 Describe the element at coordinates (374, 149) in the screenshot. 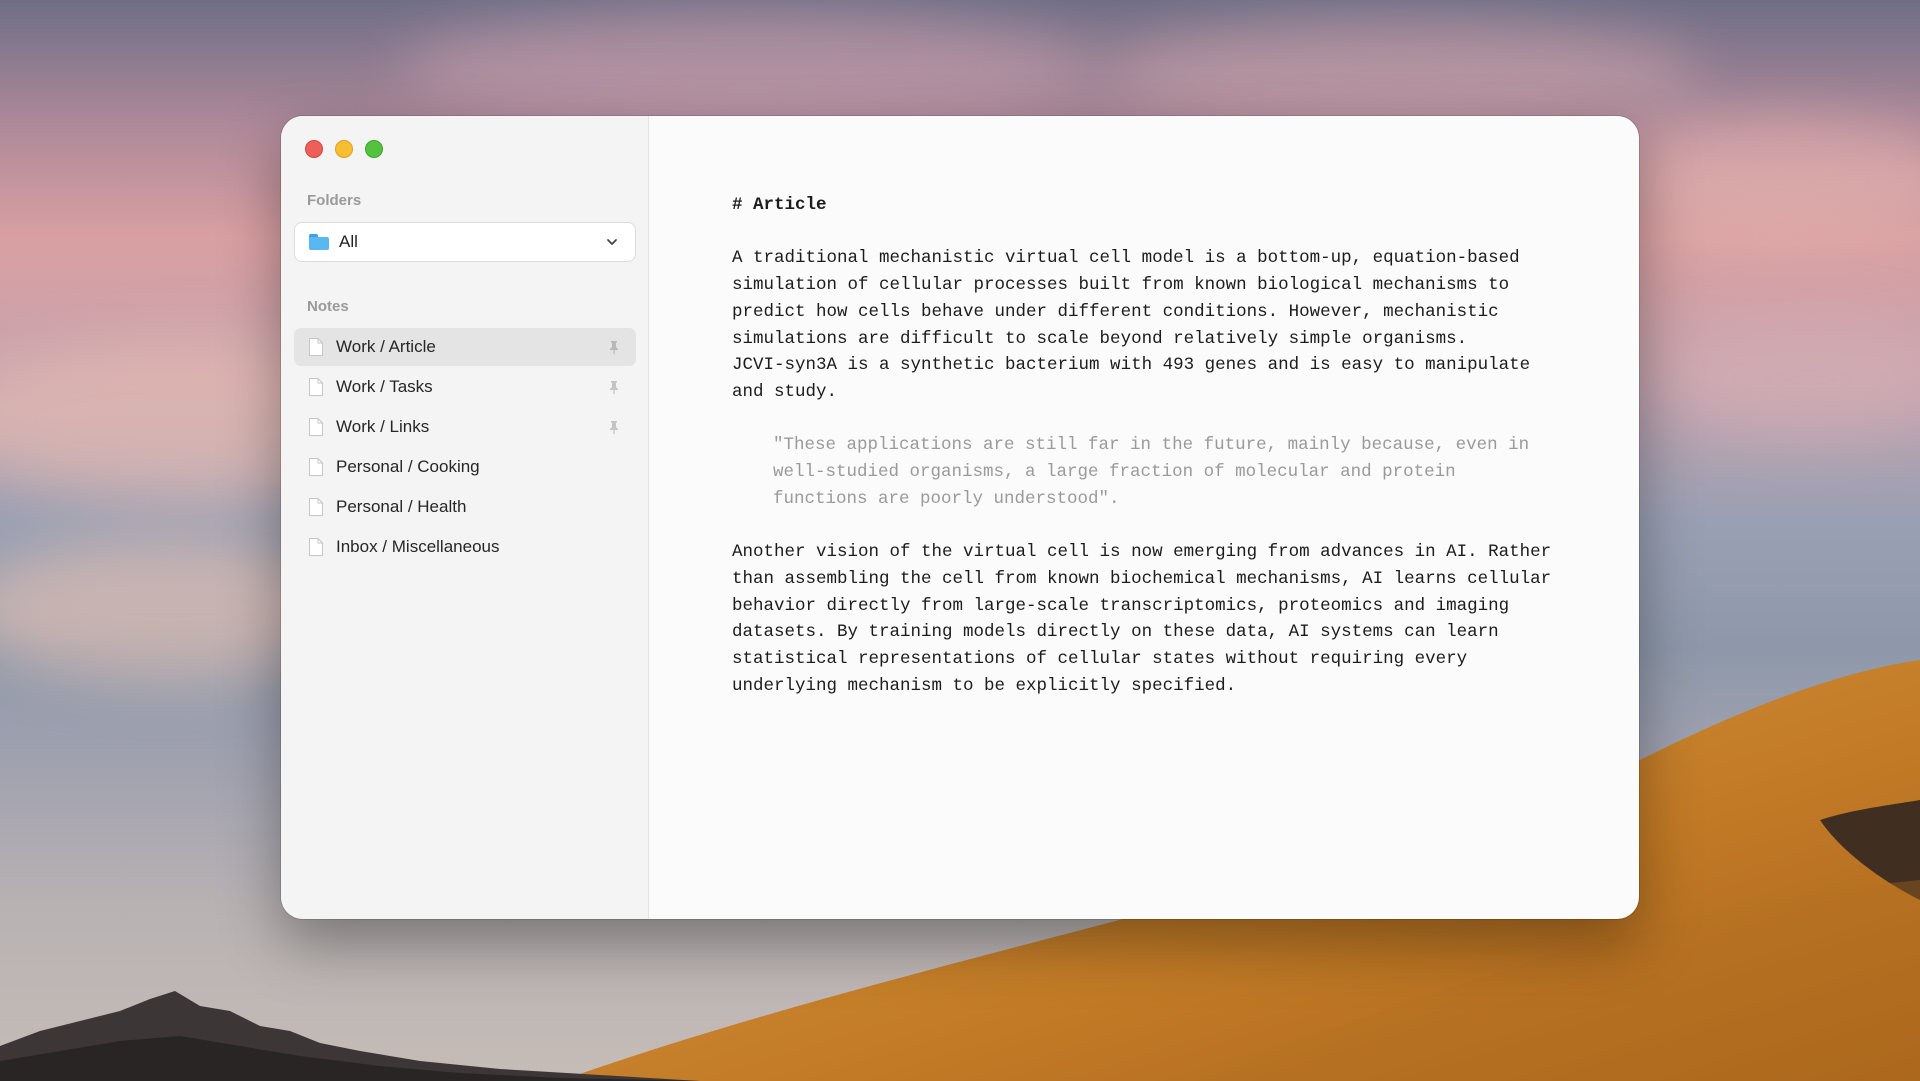

I see `maximize-window-button` at that location.